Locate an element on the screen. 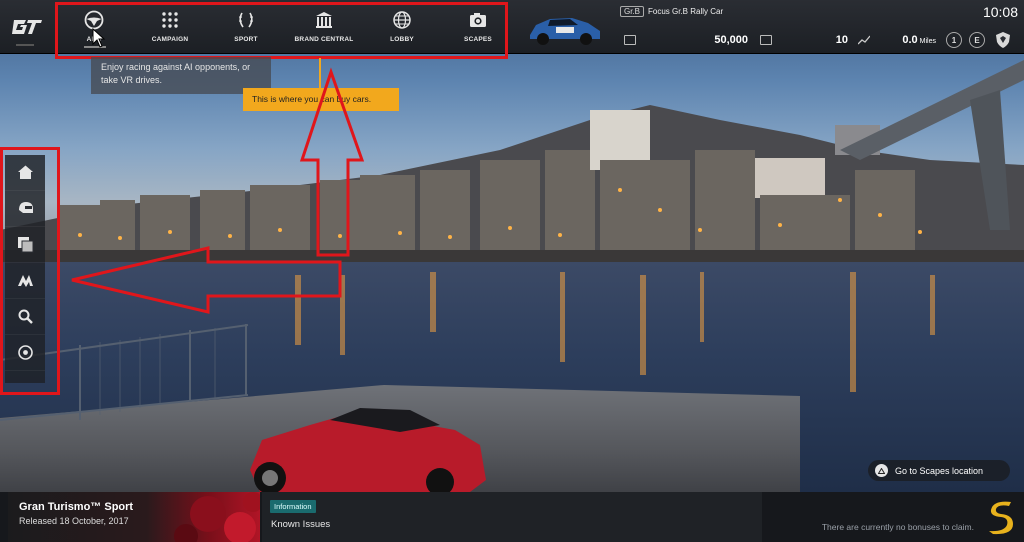 The height and width of the screenshot is (542, 1024). brand-central-tooltip-stem is located at coordinates (320, 73).